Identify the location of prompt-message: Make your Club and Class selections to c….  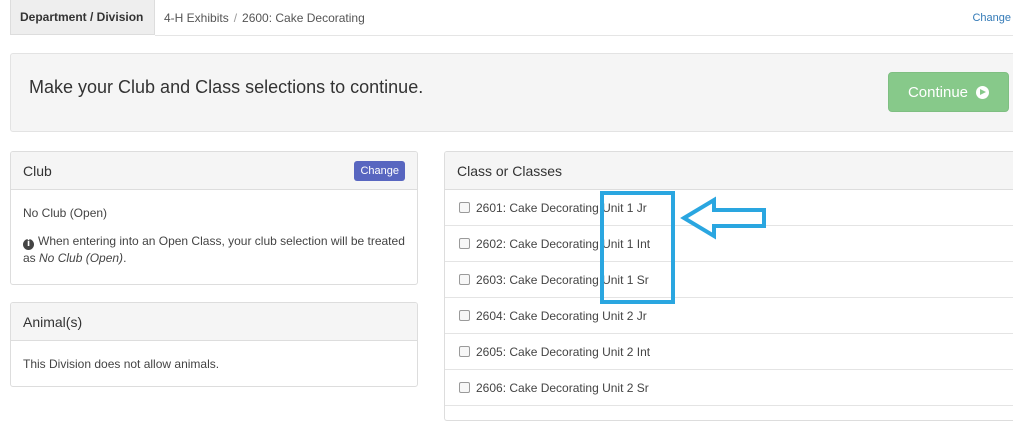
(226, 87).